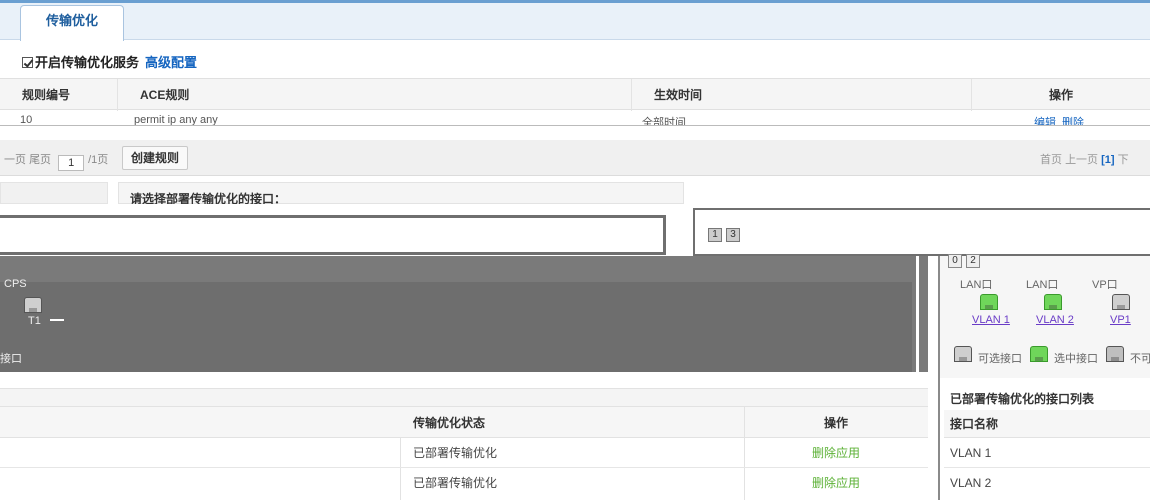 The width and height of the screenshot is (1150, 500). What do you see at coordinates (1123, 160) in the screenshot?
I see `next-page-link: 下` at bounding box center [1123, 160].